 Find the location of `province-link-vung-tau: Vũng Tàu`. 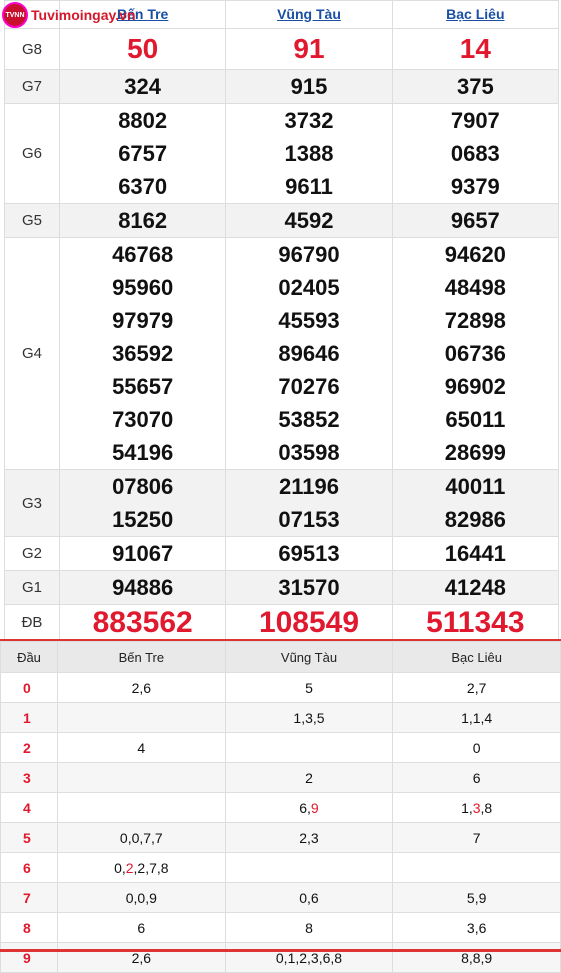

province-link-vung-tau: Vũng Tàu is located at coordinates (309, 14).